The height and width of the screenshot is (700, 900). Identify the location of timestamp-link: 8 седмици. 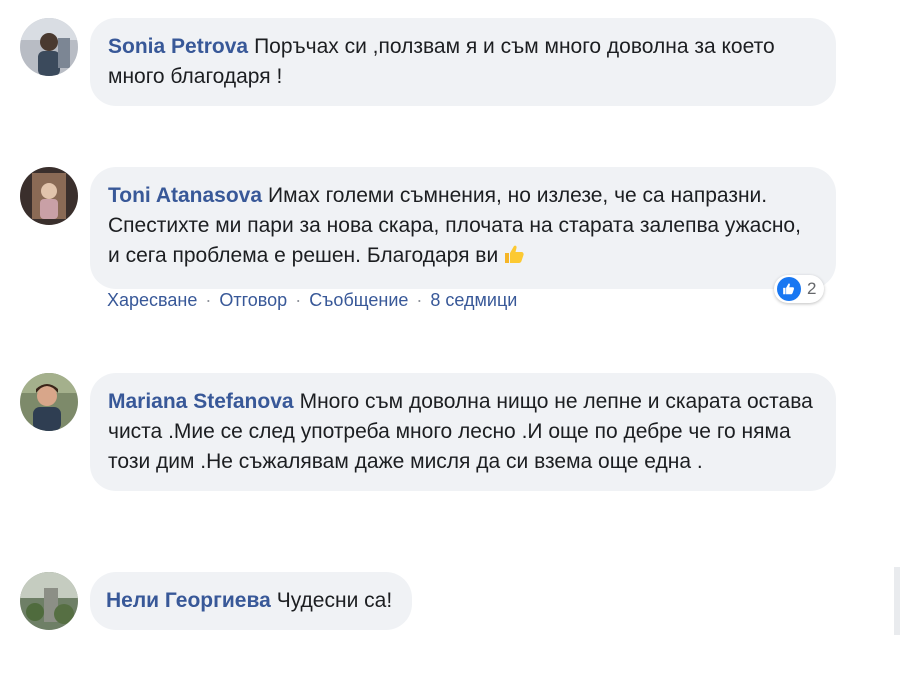
(473, 300).